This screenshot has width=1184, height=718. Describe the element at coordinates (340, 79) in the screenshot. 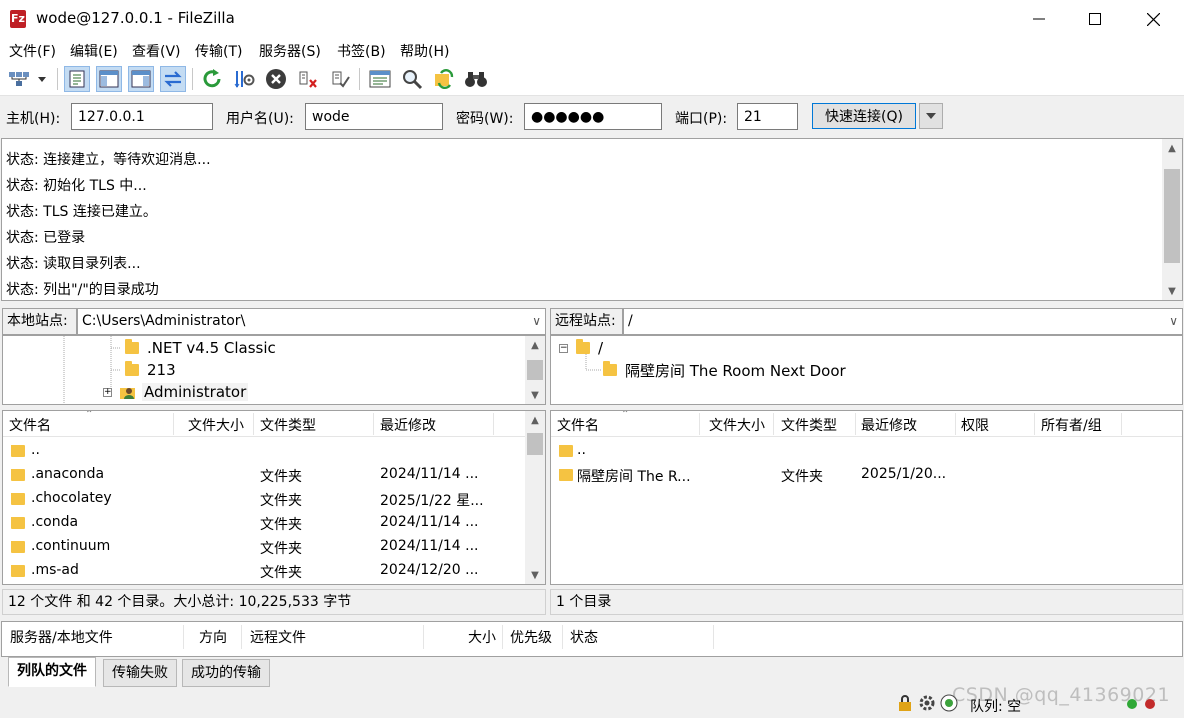

I see `reconnect-button` at that location.